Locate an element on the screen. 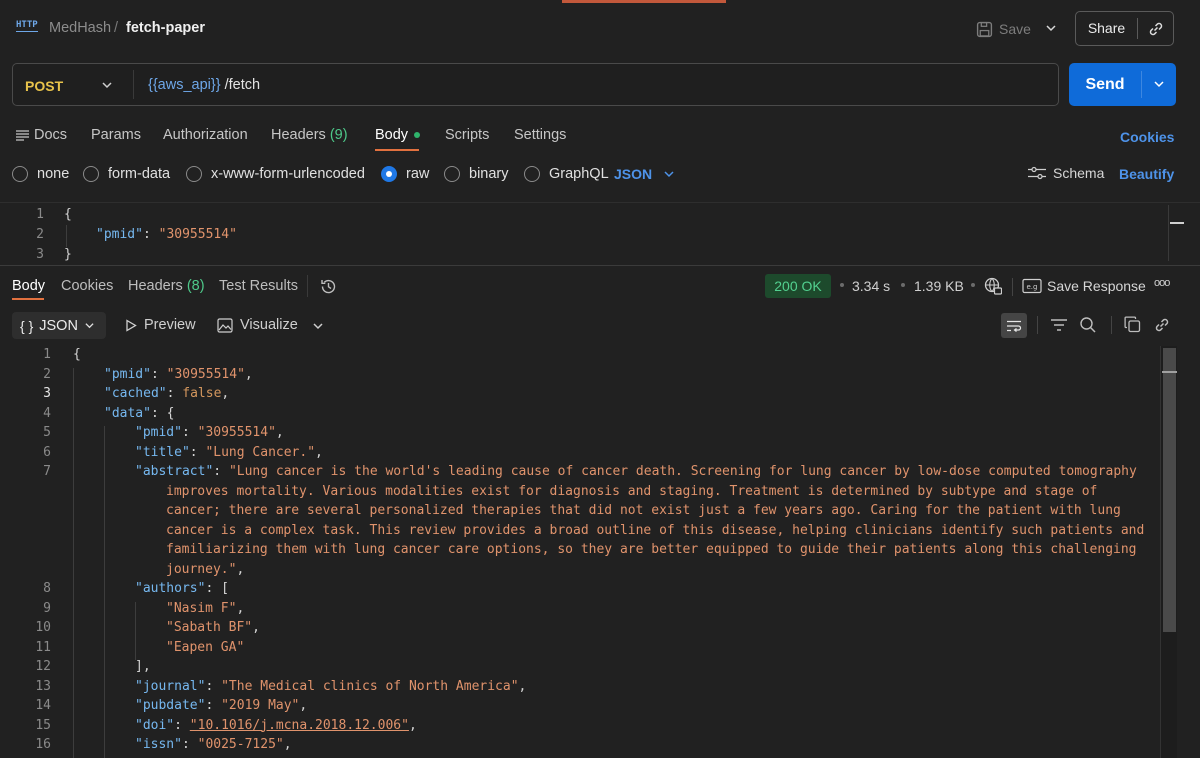  example-save-icon: e.g is located at coordinates (1032, 286).